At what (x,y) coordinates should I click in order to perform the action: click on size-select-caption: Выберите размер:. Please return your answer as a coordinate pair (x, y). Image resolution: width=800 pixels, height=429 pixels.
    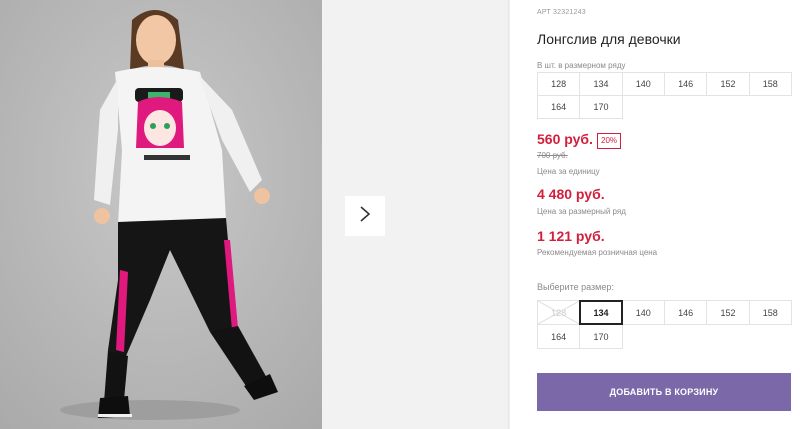
    Looking at the image, I should click on (575, 287).